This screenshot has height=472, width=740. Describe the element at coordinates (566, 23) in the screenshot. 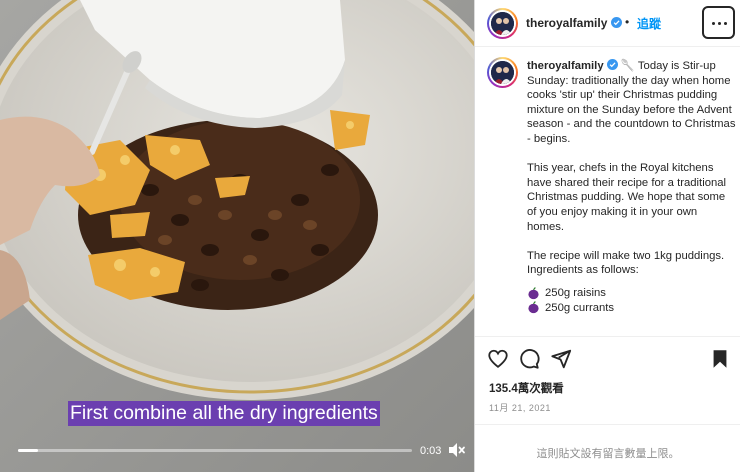

I see `username-link: theroyalfamily` at that location.